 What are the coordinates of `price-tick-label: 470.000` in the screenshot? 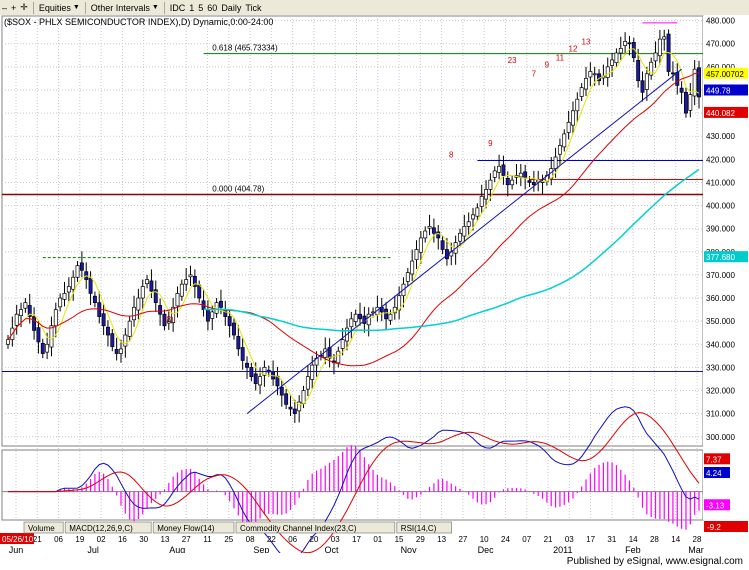 It's located at (720, 44).